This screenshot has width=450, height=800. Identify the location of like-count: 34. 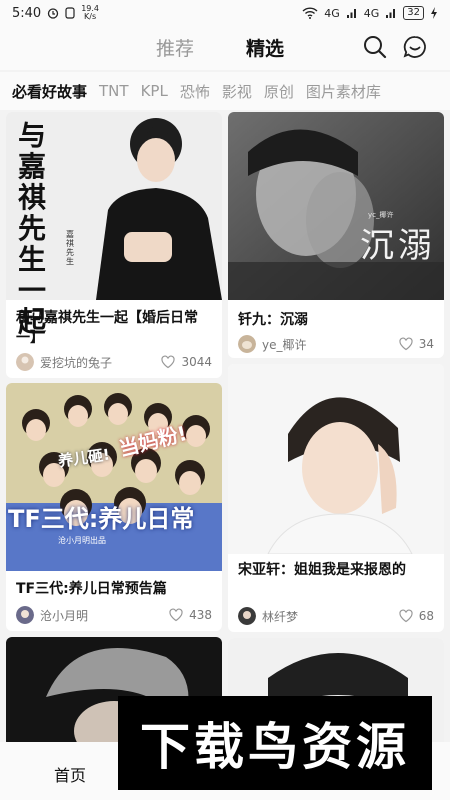
(426, 344).